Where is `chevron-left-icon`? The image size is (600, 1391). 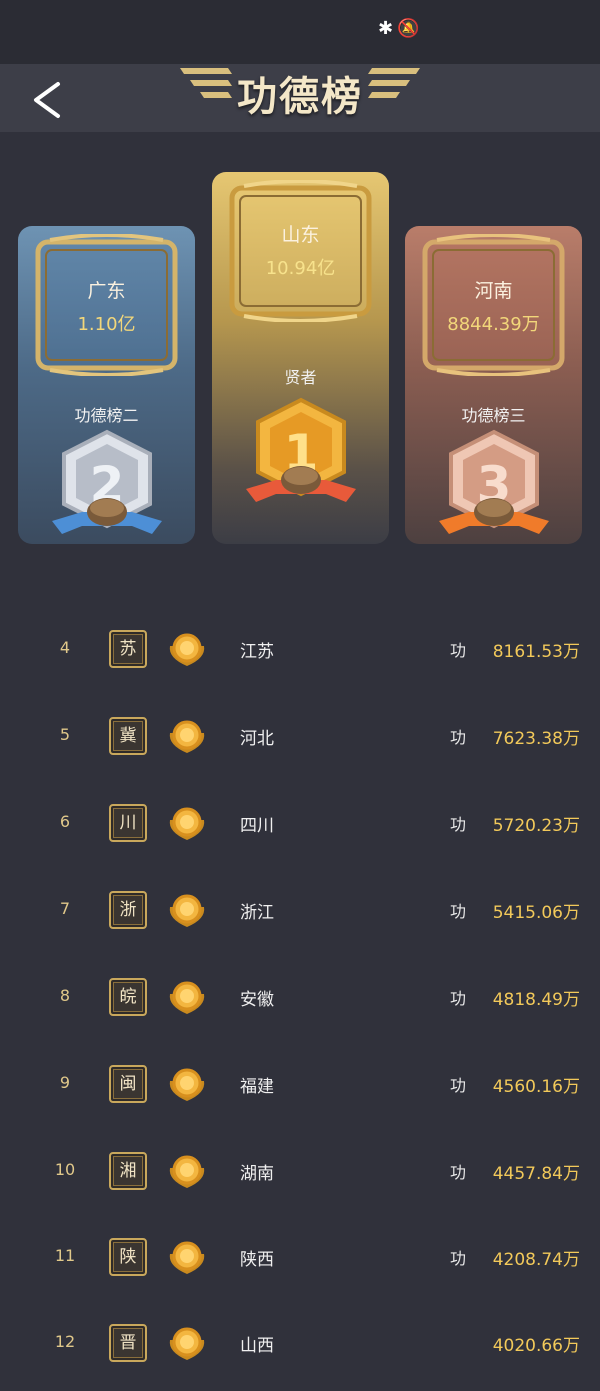
chevron-left-icon is located at coordinates (50, 100).